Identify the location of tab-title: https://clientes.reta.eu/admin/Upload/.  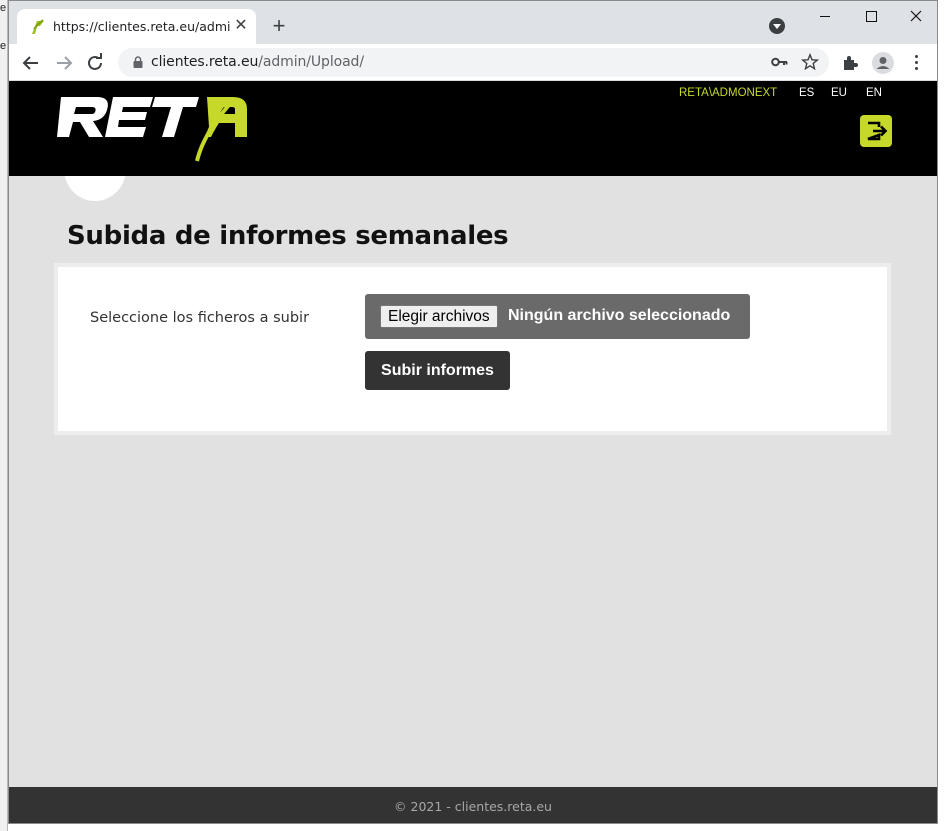
(142, 26).